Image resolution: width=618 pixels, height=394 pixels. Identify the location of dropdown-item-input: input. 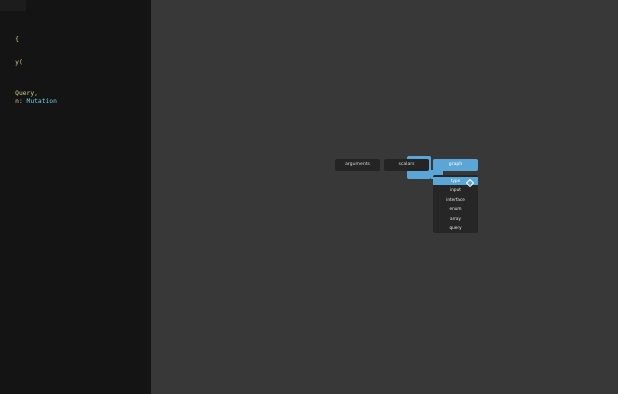
(455, 190).